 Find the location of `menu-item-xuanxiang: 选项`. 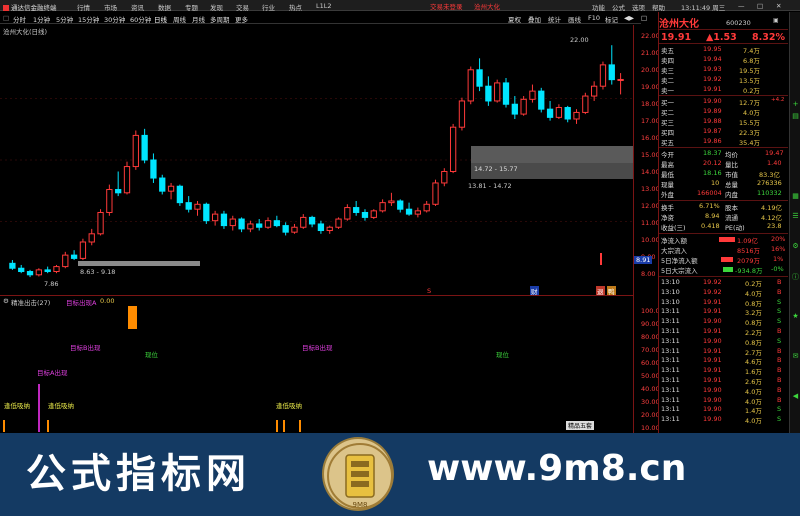

menu-item-xuanxiang: 选项 is located at coordinates (638, 7).